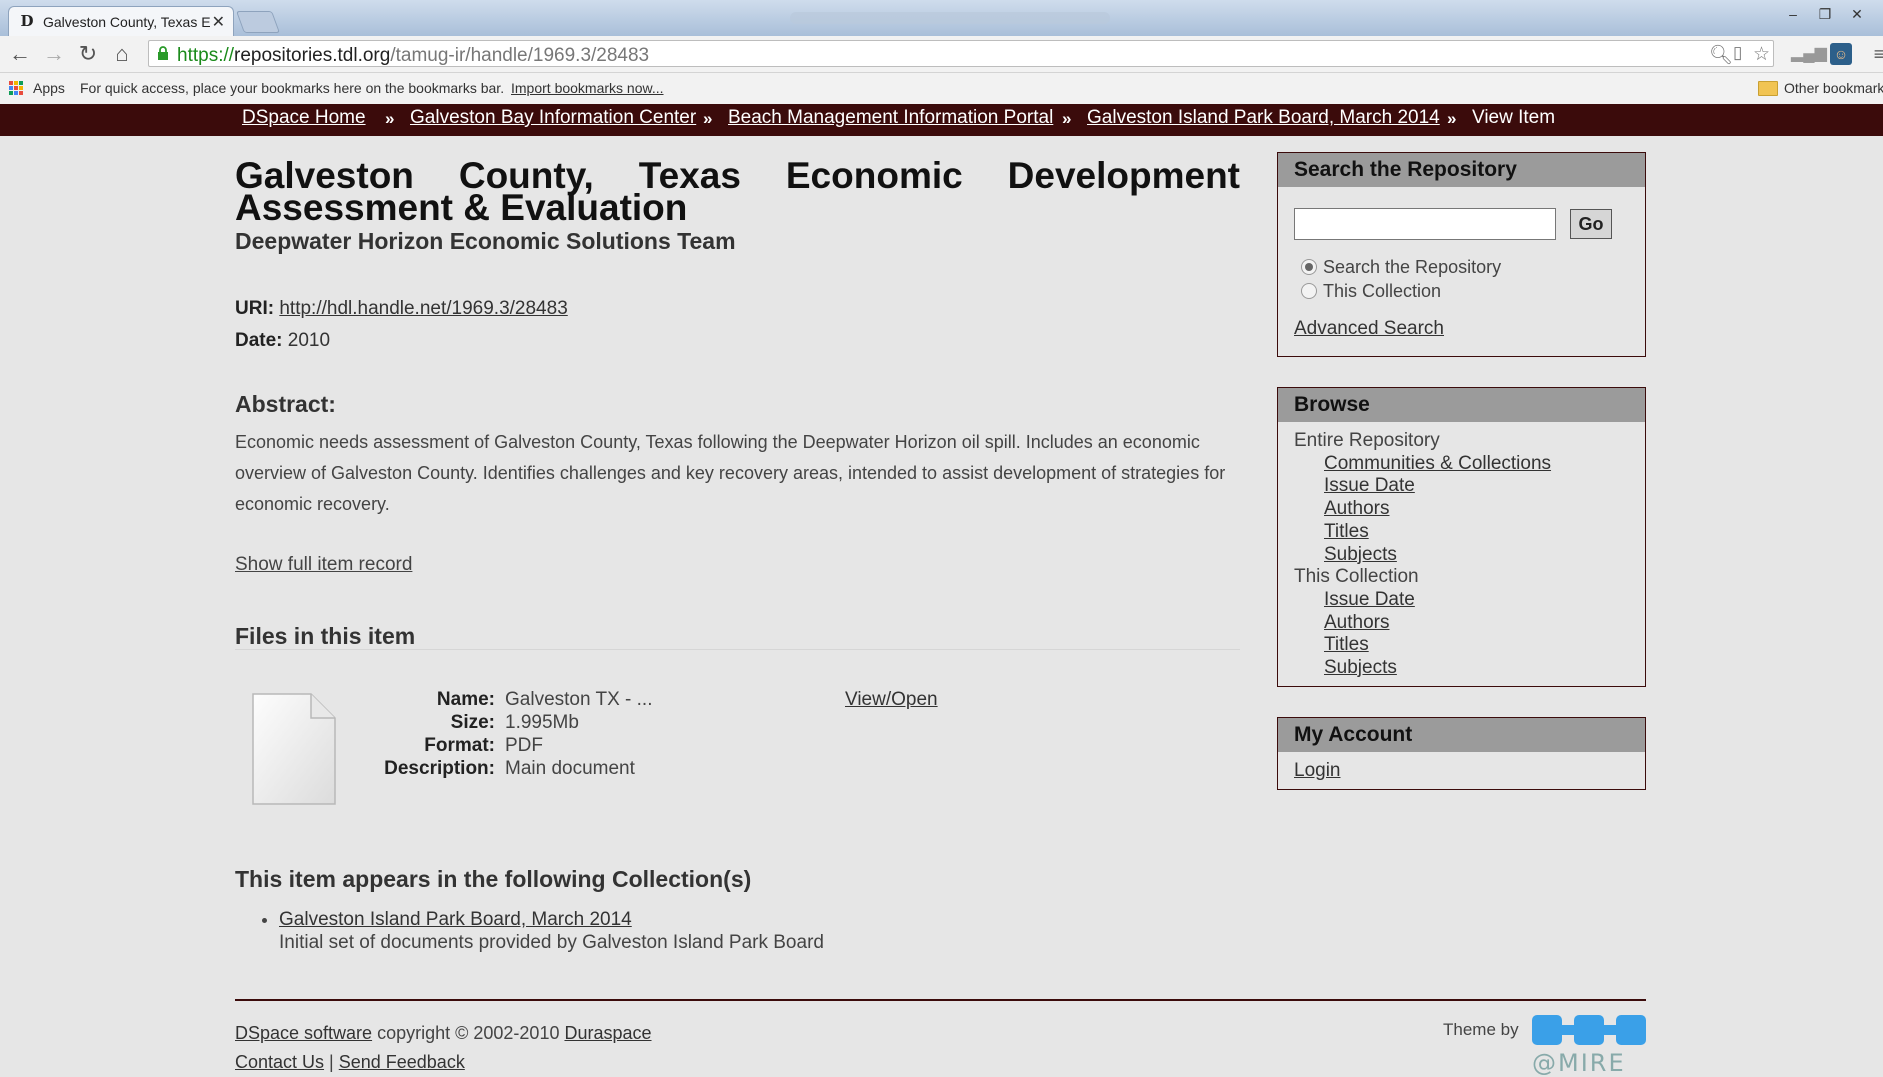 Image resolution: width=1883 pixels, height=1077 pixels. What do you see at coordinates (303, 1033) in the screenshot?
I see `dspace-software-link: DSpace software` at bounding box center [303, 1033].